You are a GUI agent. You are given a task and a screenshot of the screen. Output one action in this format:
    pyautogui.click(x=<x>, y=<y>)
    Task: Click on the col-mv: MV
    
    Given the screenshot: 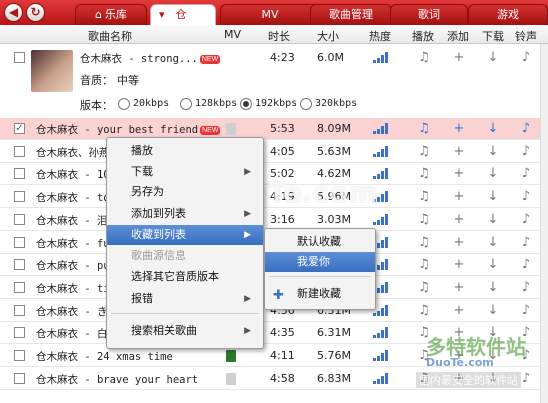 What is the action you would take?
    pyautogui.click(x=232, y=34)
    